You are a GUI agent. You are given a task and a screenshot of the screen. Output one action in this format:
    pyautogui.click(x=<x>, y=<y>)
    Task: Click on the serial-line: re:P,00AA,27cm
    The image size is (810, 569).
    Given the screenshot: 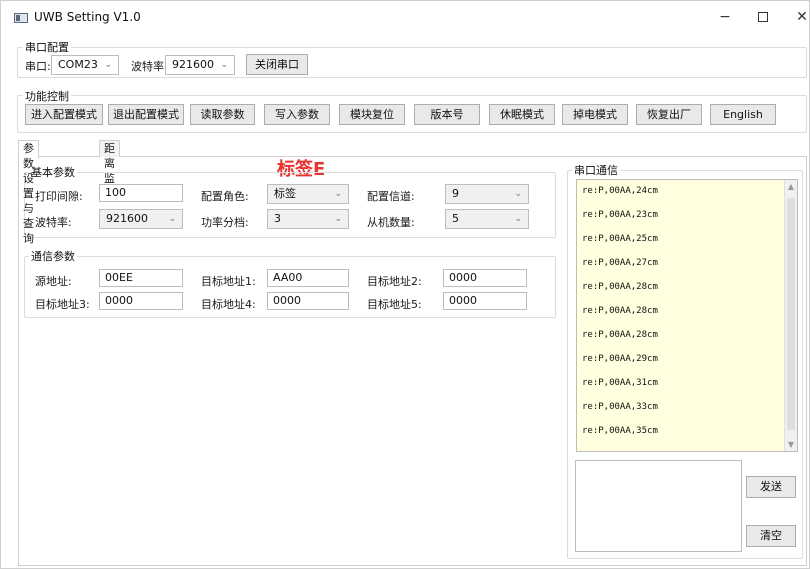 What is the action you would take?
    pyautogui.click(x=620, y=263)
    